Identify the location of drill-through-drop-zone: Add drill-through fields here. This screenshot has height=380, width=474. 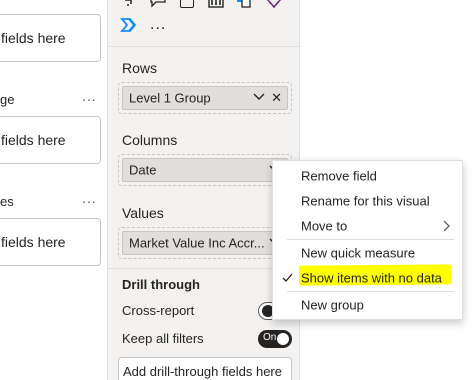
(205, 368).